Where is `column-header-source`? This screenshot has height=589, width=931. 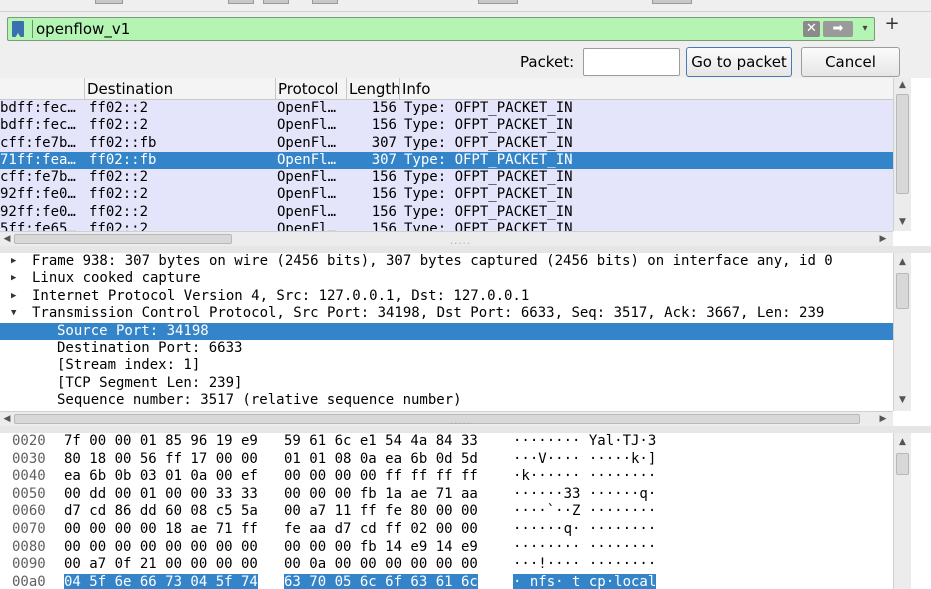
column-header-source is located at coordinates (42, 89).